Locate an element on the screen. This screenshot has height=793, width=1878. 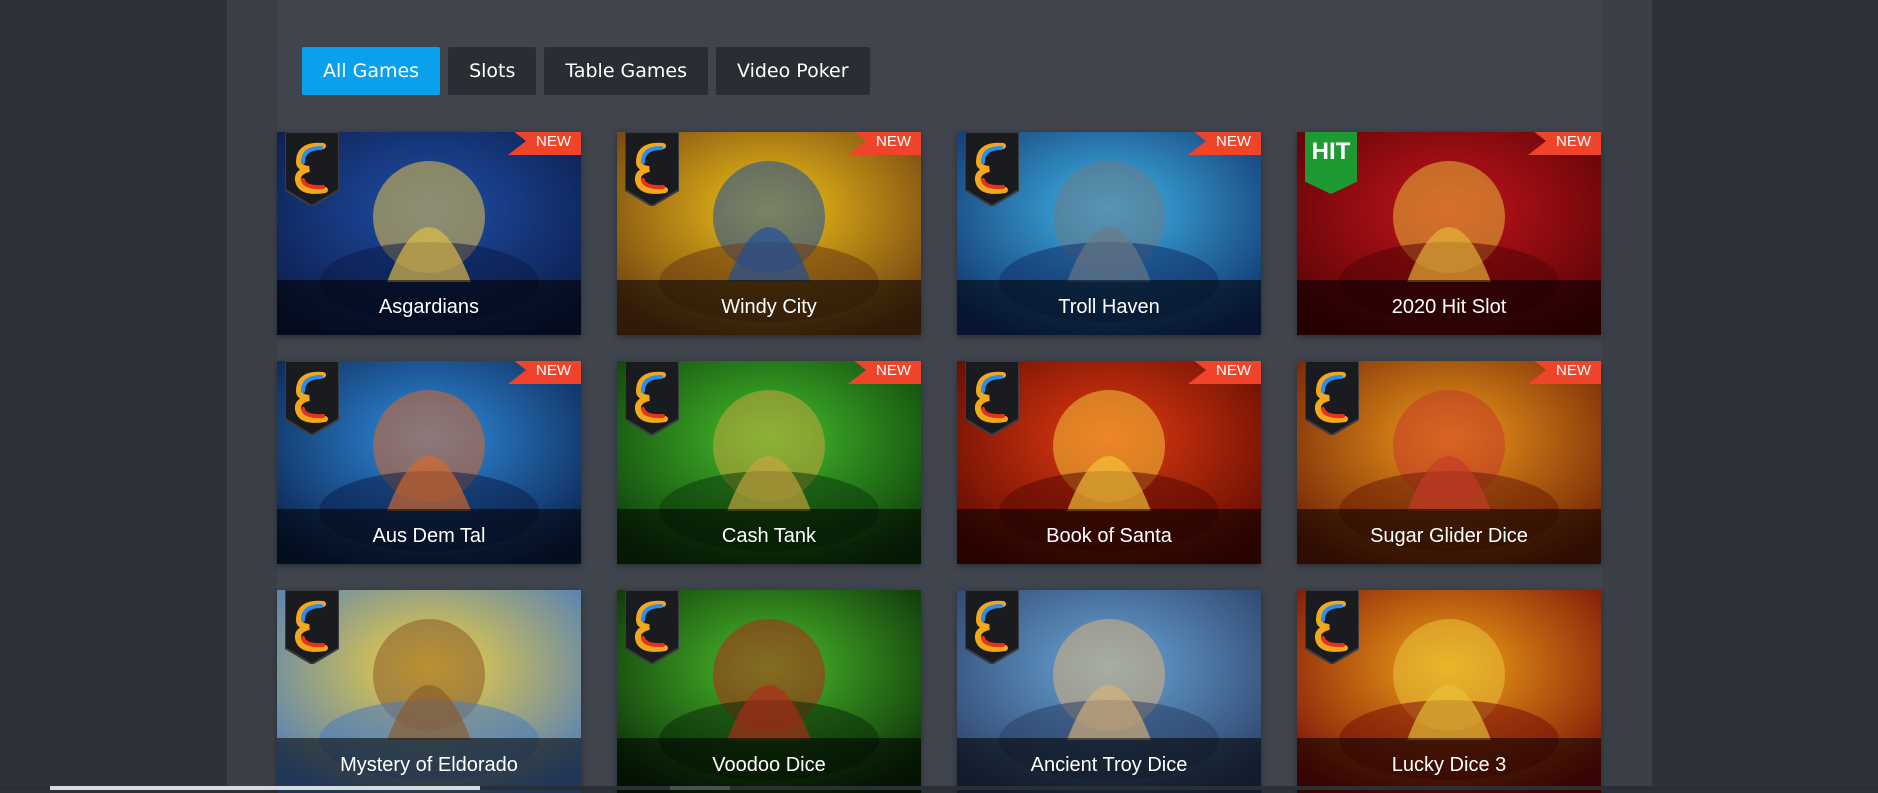
game-title: Windy City is located at coordinates (769, 307).